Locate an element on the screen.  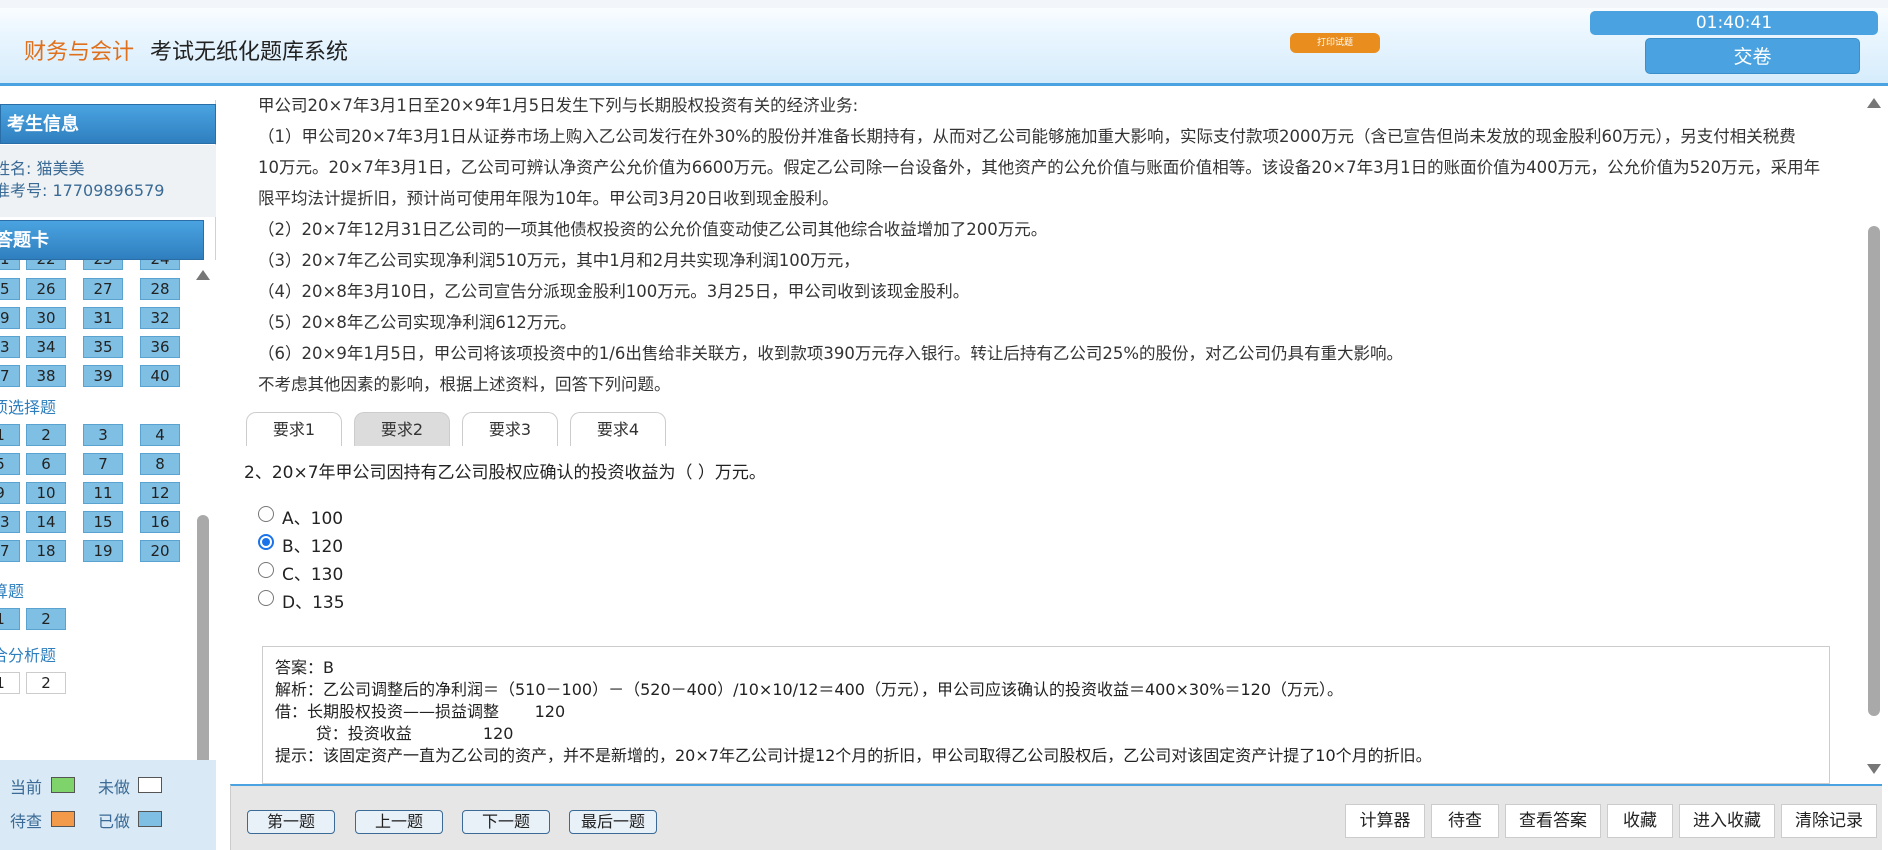
answer-card-title: 答题卡 is located at coordinates (24, 240).